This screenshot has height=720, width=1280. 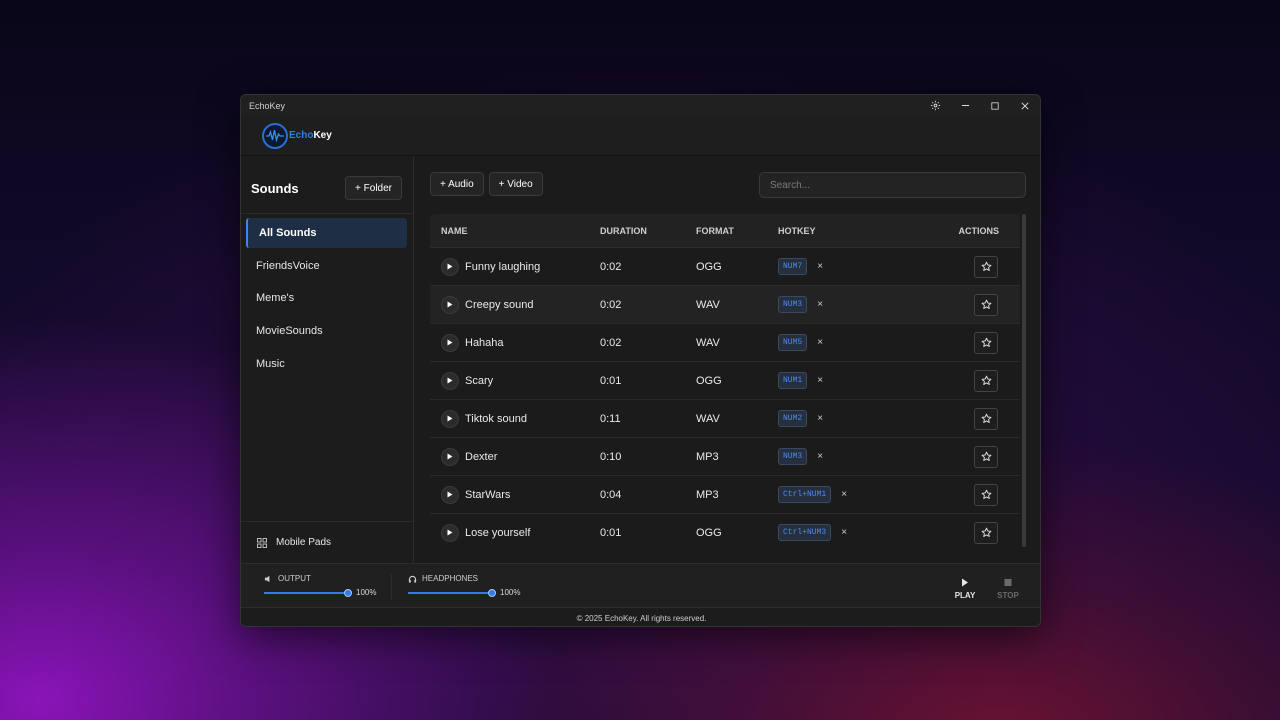 I want to click on hotkey-badge: NUM2, so click(x=793, y=418).